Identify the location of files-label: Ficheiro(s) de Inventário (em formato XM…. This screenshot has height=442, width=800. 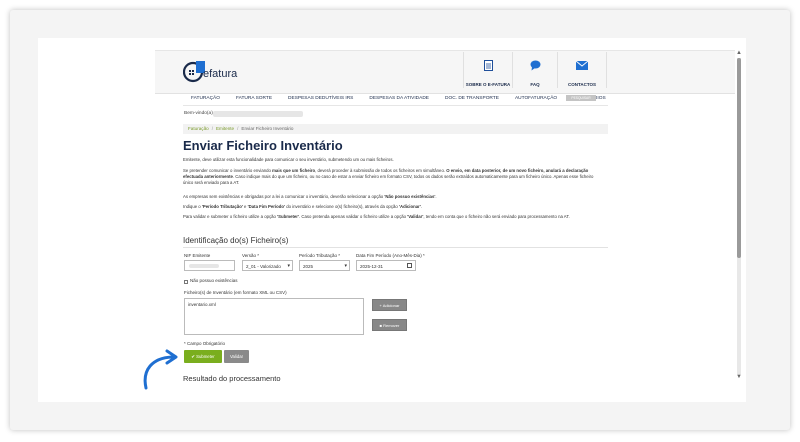
(235, 292).